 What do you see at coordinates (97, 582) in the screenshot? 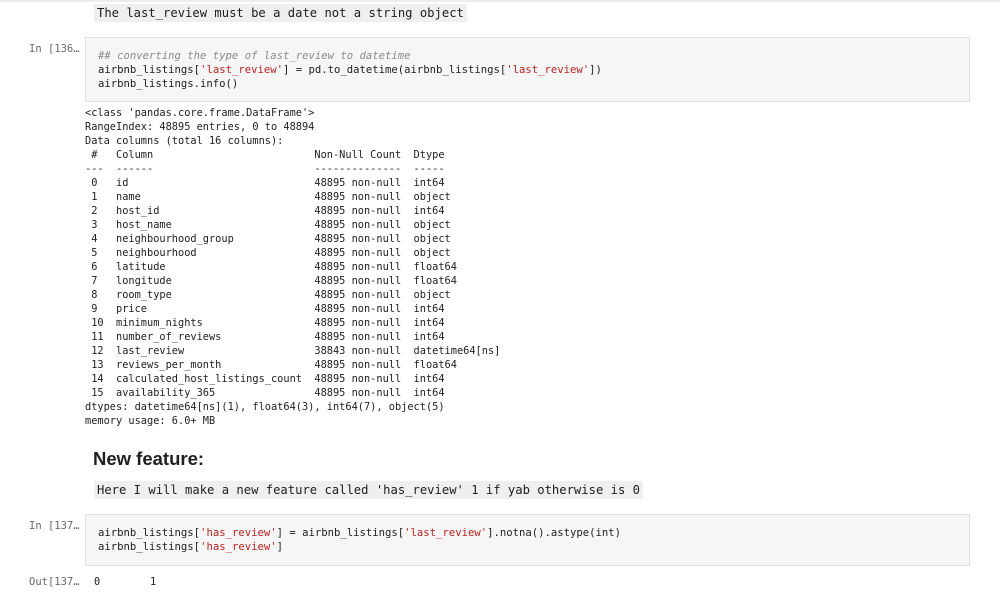
I see `series-index: 0` at bounding box center [97, 582].